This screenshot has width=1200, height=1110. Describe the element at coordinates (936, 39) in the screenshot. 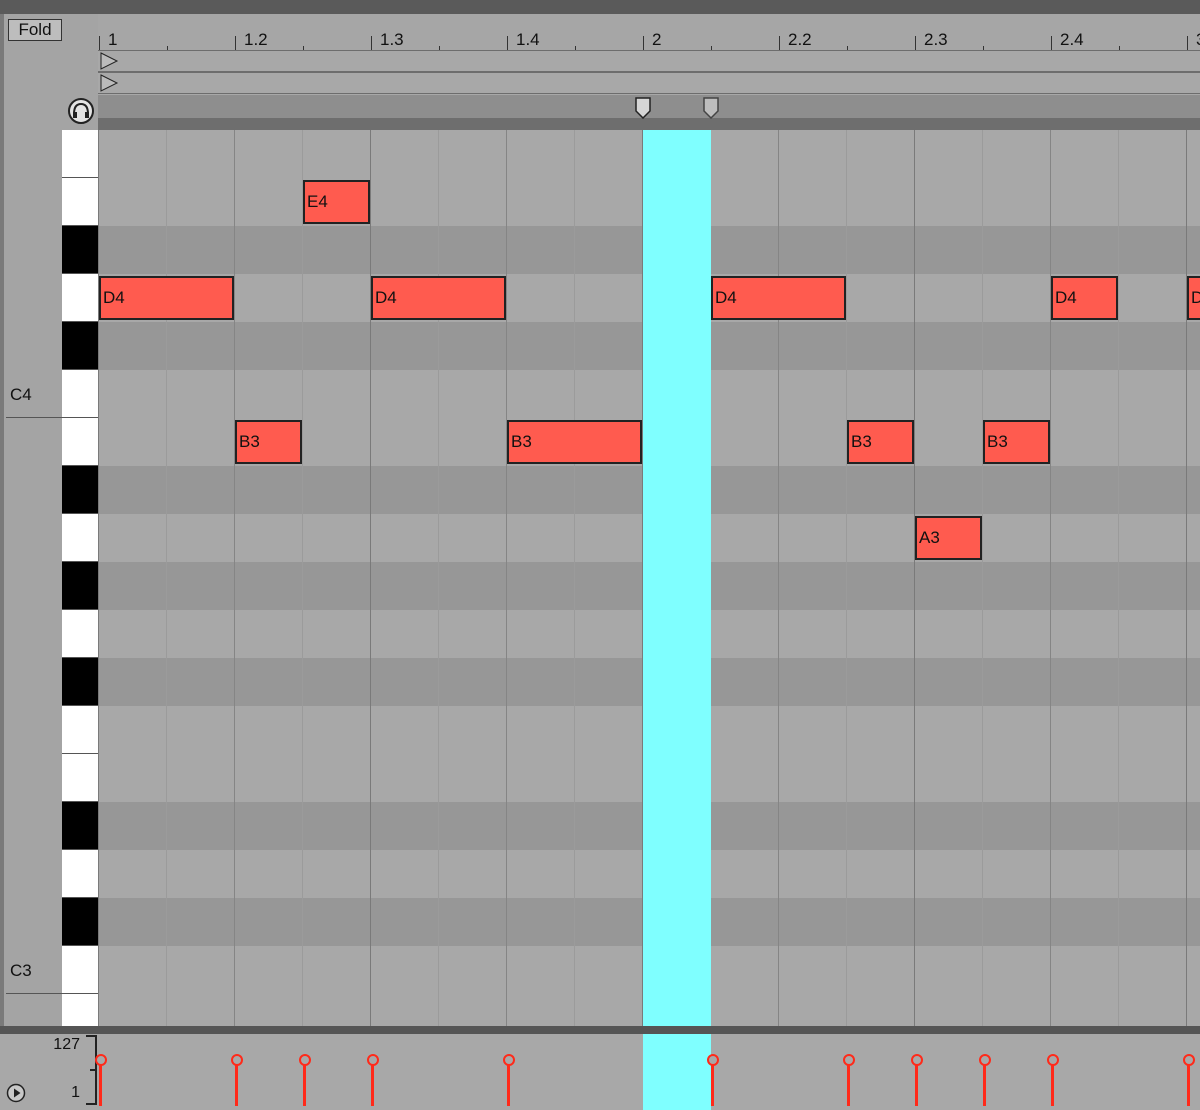

I see `ruler-tick-label: 2.3` at that location.